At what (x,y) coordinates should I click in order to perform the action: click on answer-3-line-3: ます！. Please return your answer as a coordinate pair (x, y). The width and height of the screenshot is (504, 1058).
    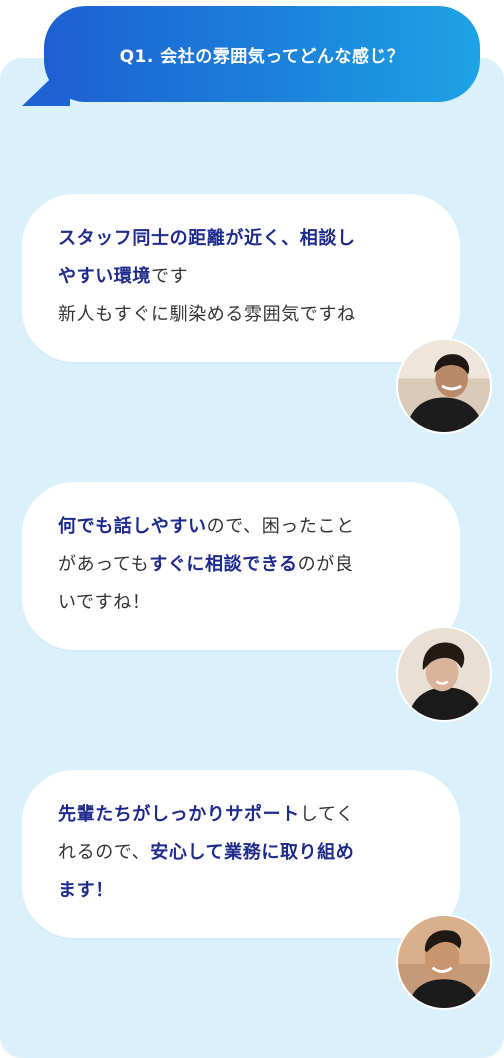
    Looking at the image, I should click on (244, 891).